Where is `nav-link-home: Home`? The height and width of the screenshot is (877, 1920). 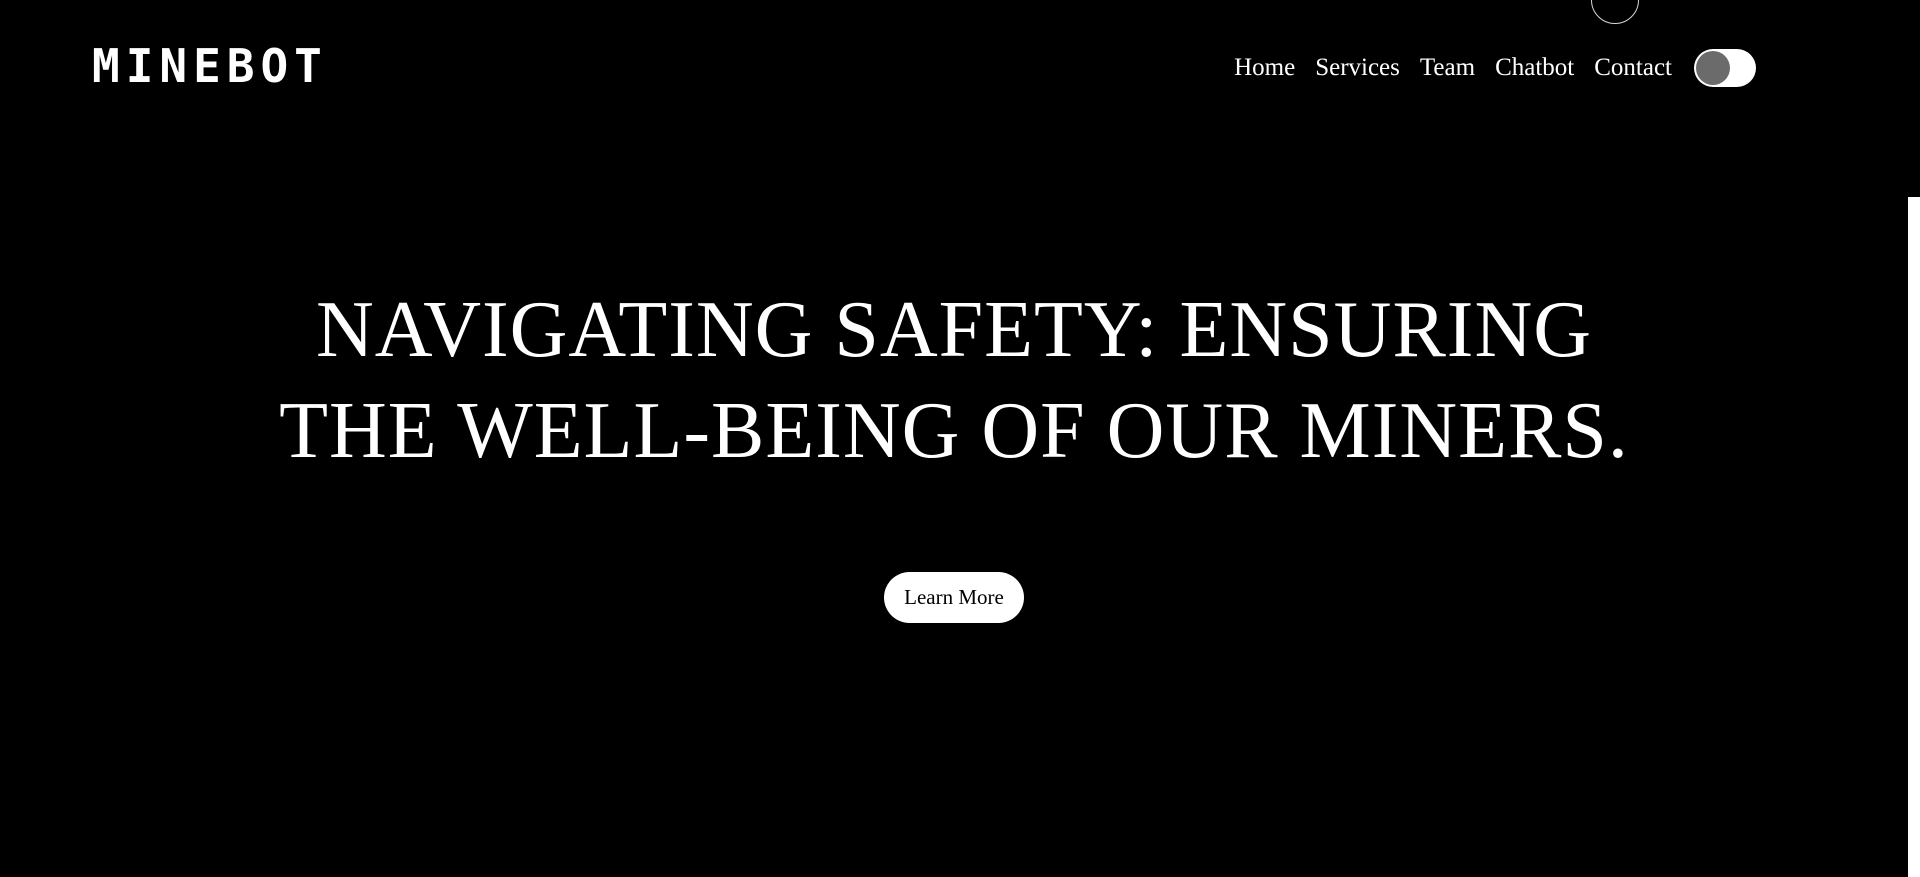
nav-link-home: Home is located at coordinates (1264, 68).